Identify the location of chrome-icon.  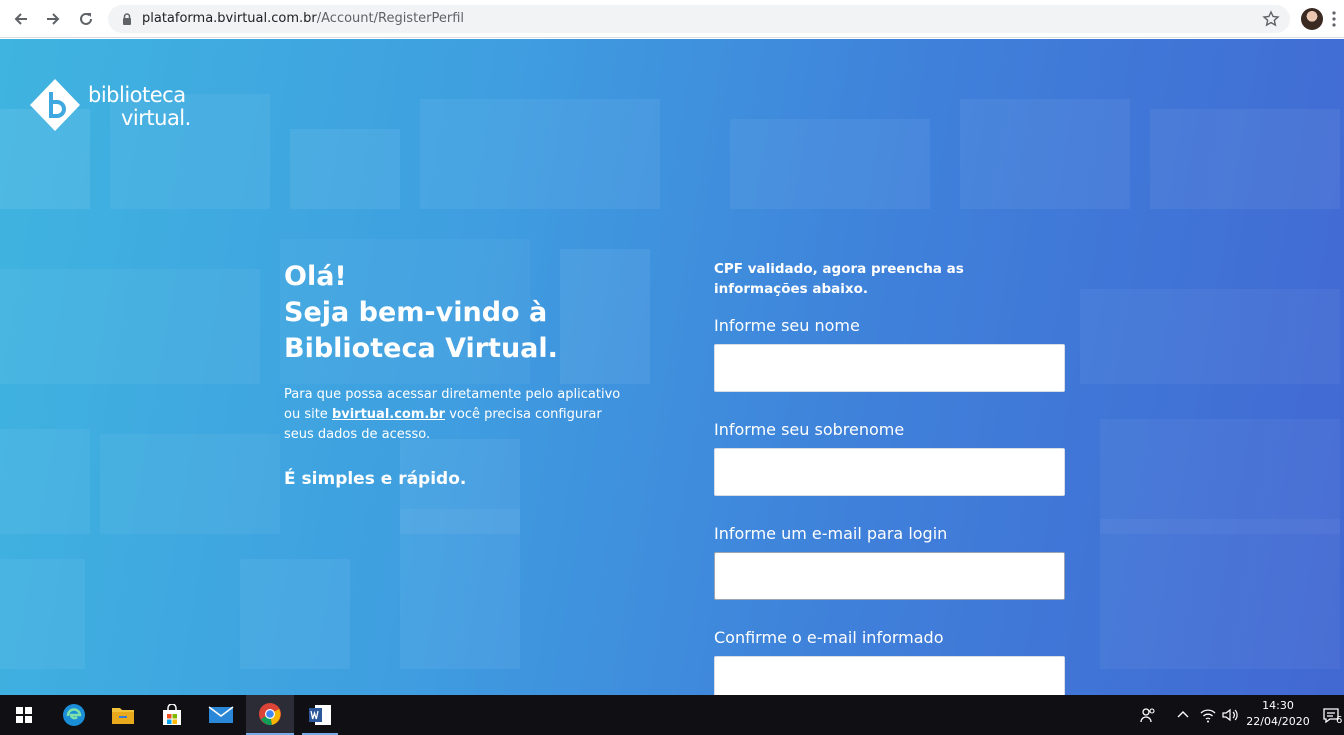
(270, 714).